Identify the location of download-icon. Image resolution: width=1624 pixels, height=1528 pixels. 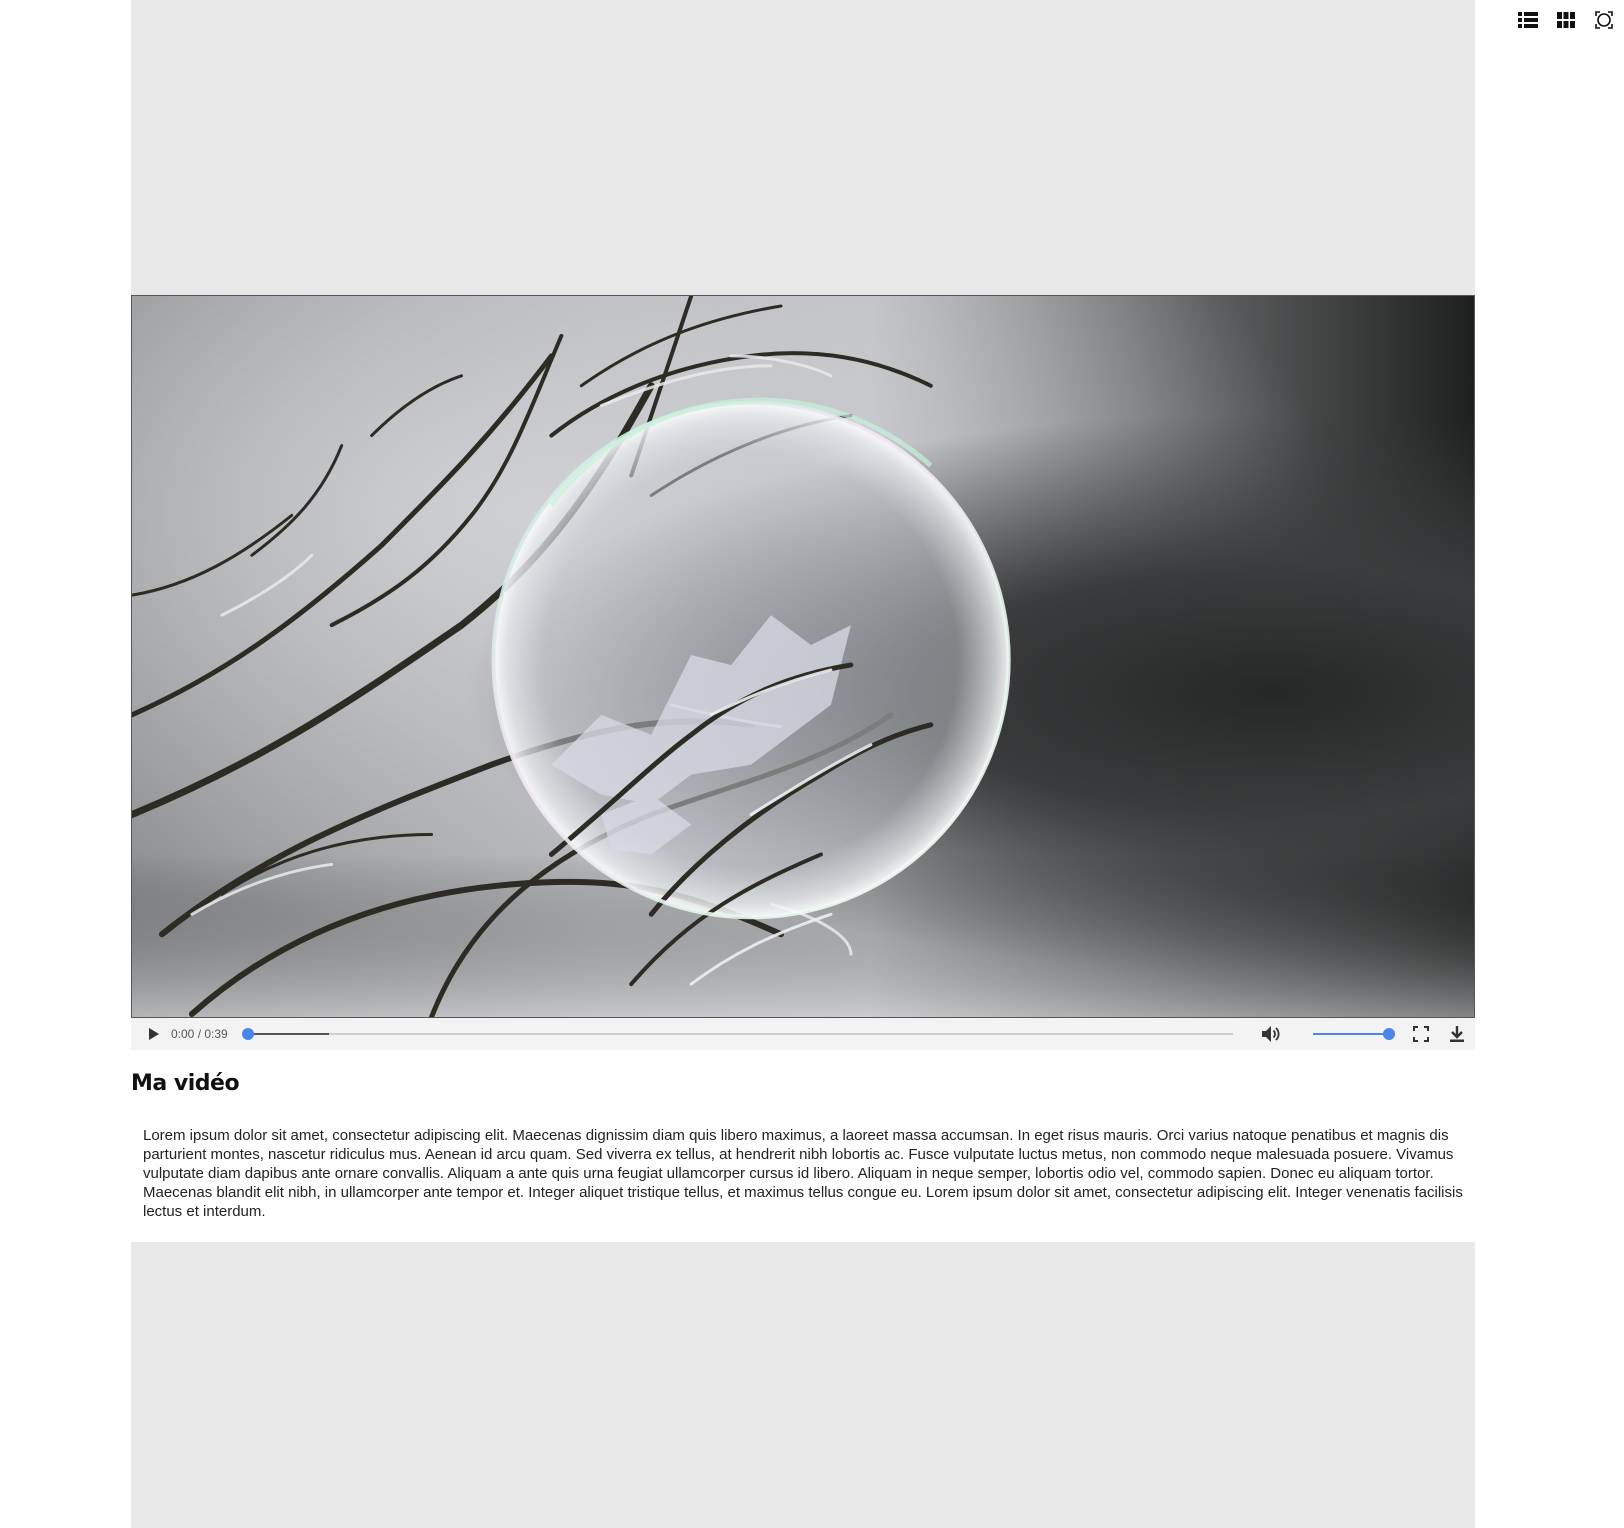
(1457, 1034).